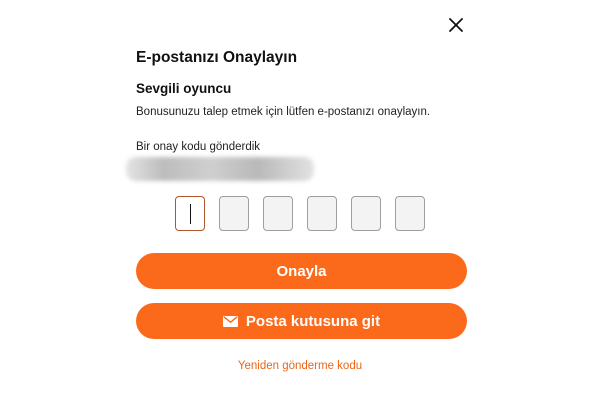  What do you see at coordinates (220, 169) in the screenshot?
I see `masked-email-address` at bounding box center [220, 169].